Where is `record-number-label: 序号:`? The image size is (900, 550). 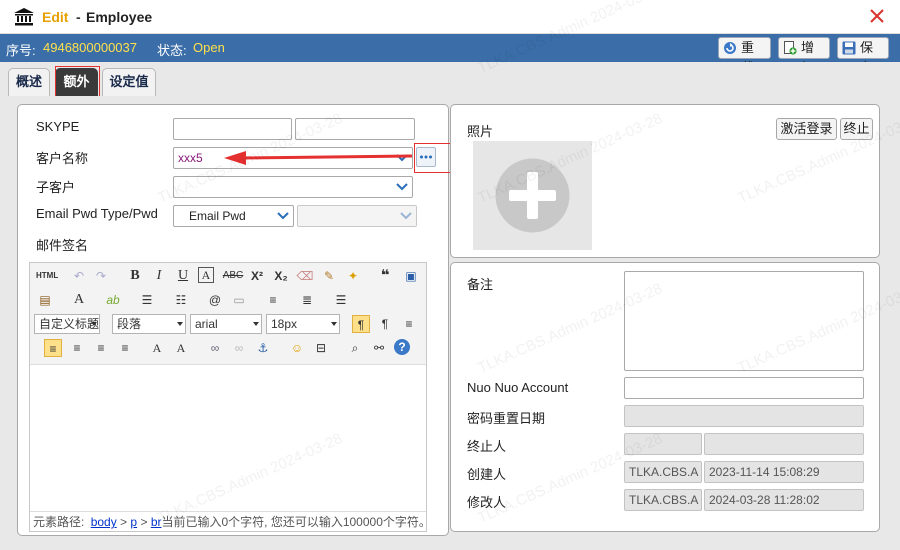
record-number-label: 序号: is located at coordinates (21, 50).